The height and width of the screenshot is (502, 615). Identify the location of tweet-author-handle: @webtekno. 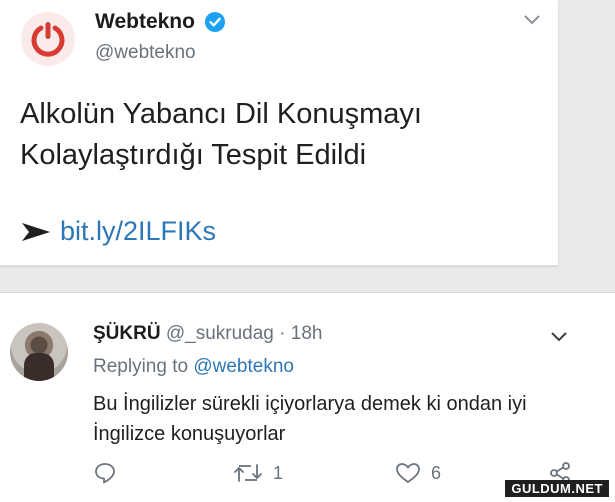
(145, 53).